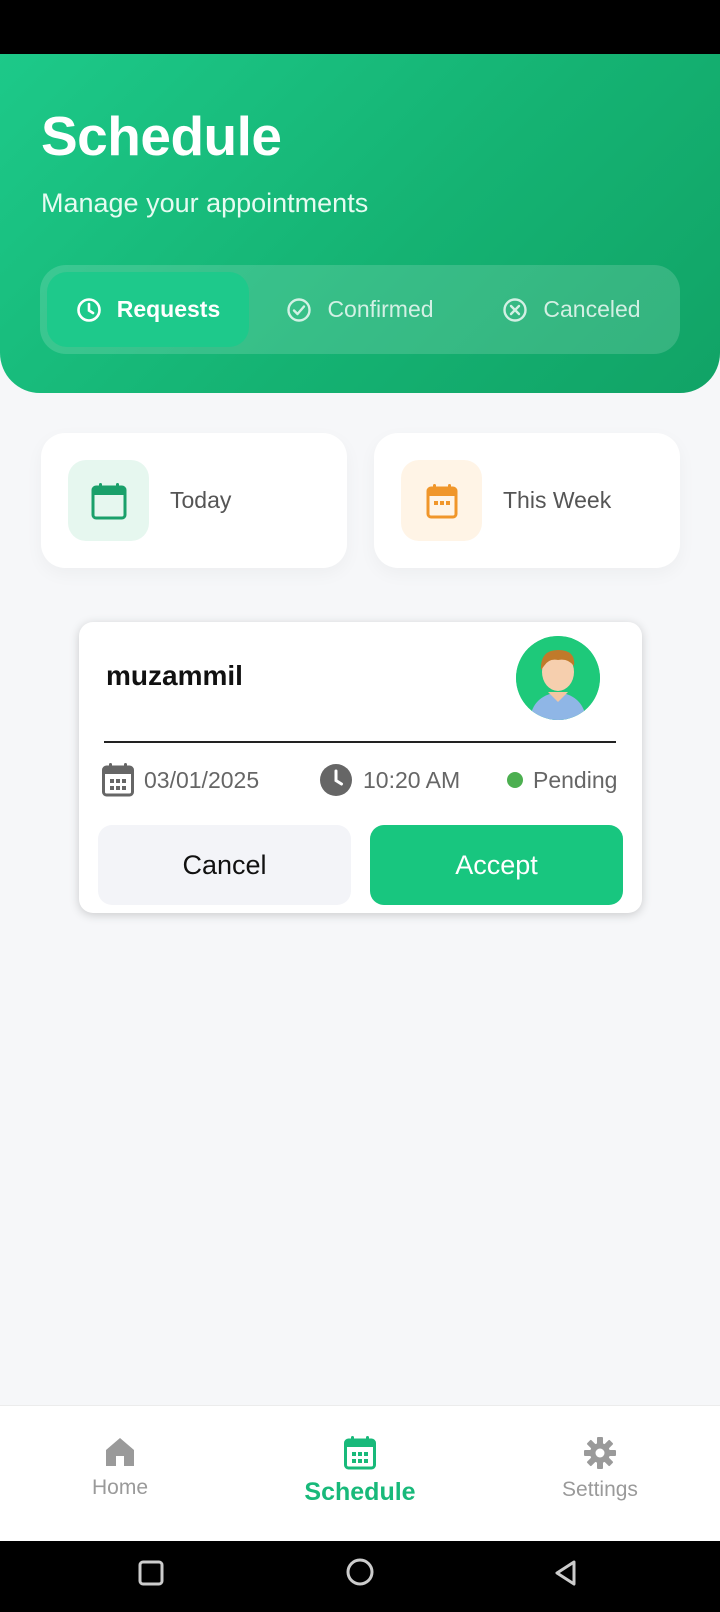 This screenshot has width=720, height=1612. I want to click on cancel-button: Cancel, so click(224, 865).